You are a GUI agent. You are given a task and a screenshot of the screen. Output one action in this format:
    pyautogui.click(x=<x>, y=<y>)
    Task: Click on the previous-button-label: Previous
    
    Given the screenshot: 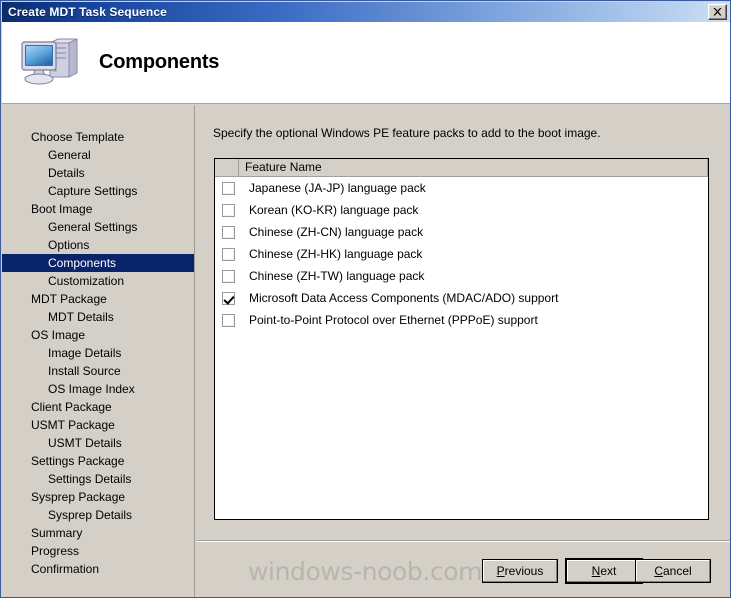 What is the action you would take?
    pyautogui.click(x=520, y=571)
    